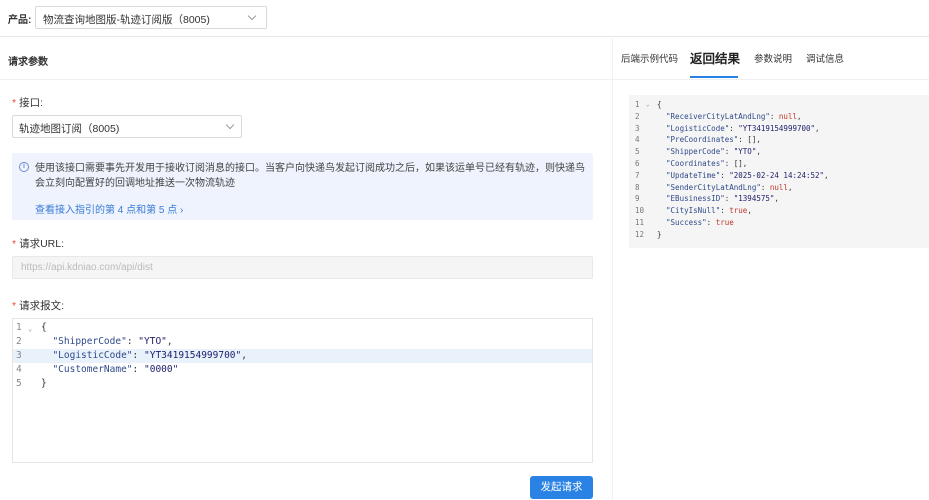 This screenshot has height=500, width=929. What do you see at coordinates (779, 211) in the screenshot?
I see `code-line: 10 "CityIsNull": true,` at bounding box center [779, 211].